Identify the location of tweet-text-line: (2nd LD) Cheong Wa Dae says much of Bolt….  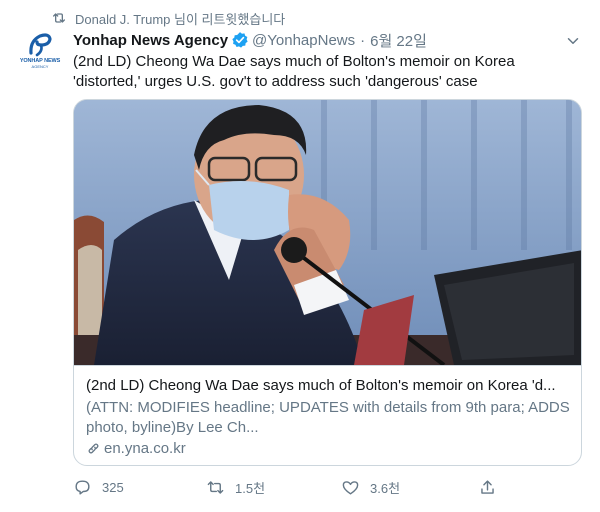
(294, 61).